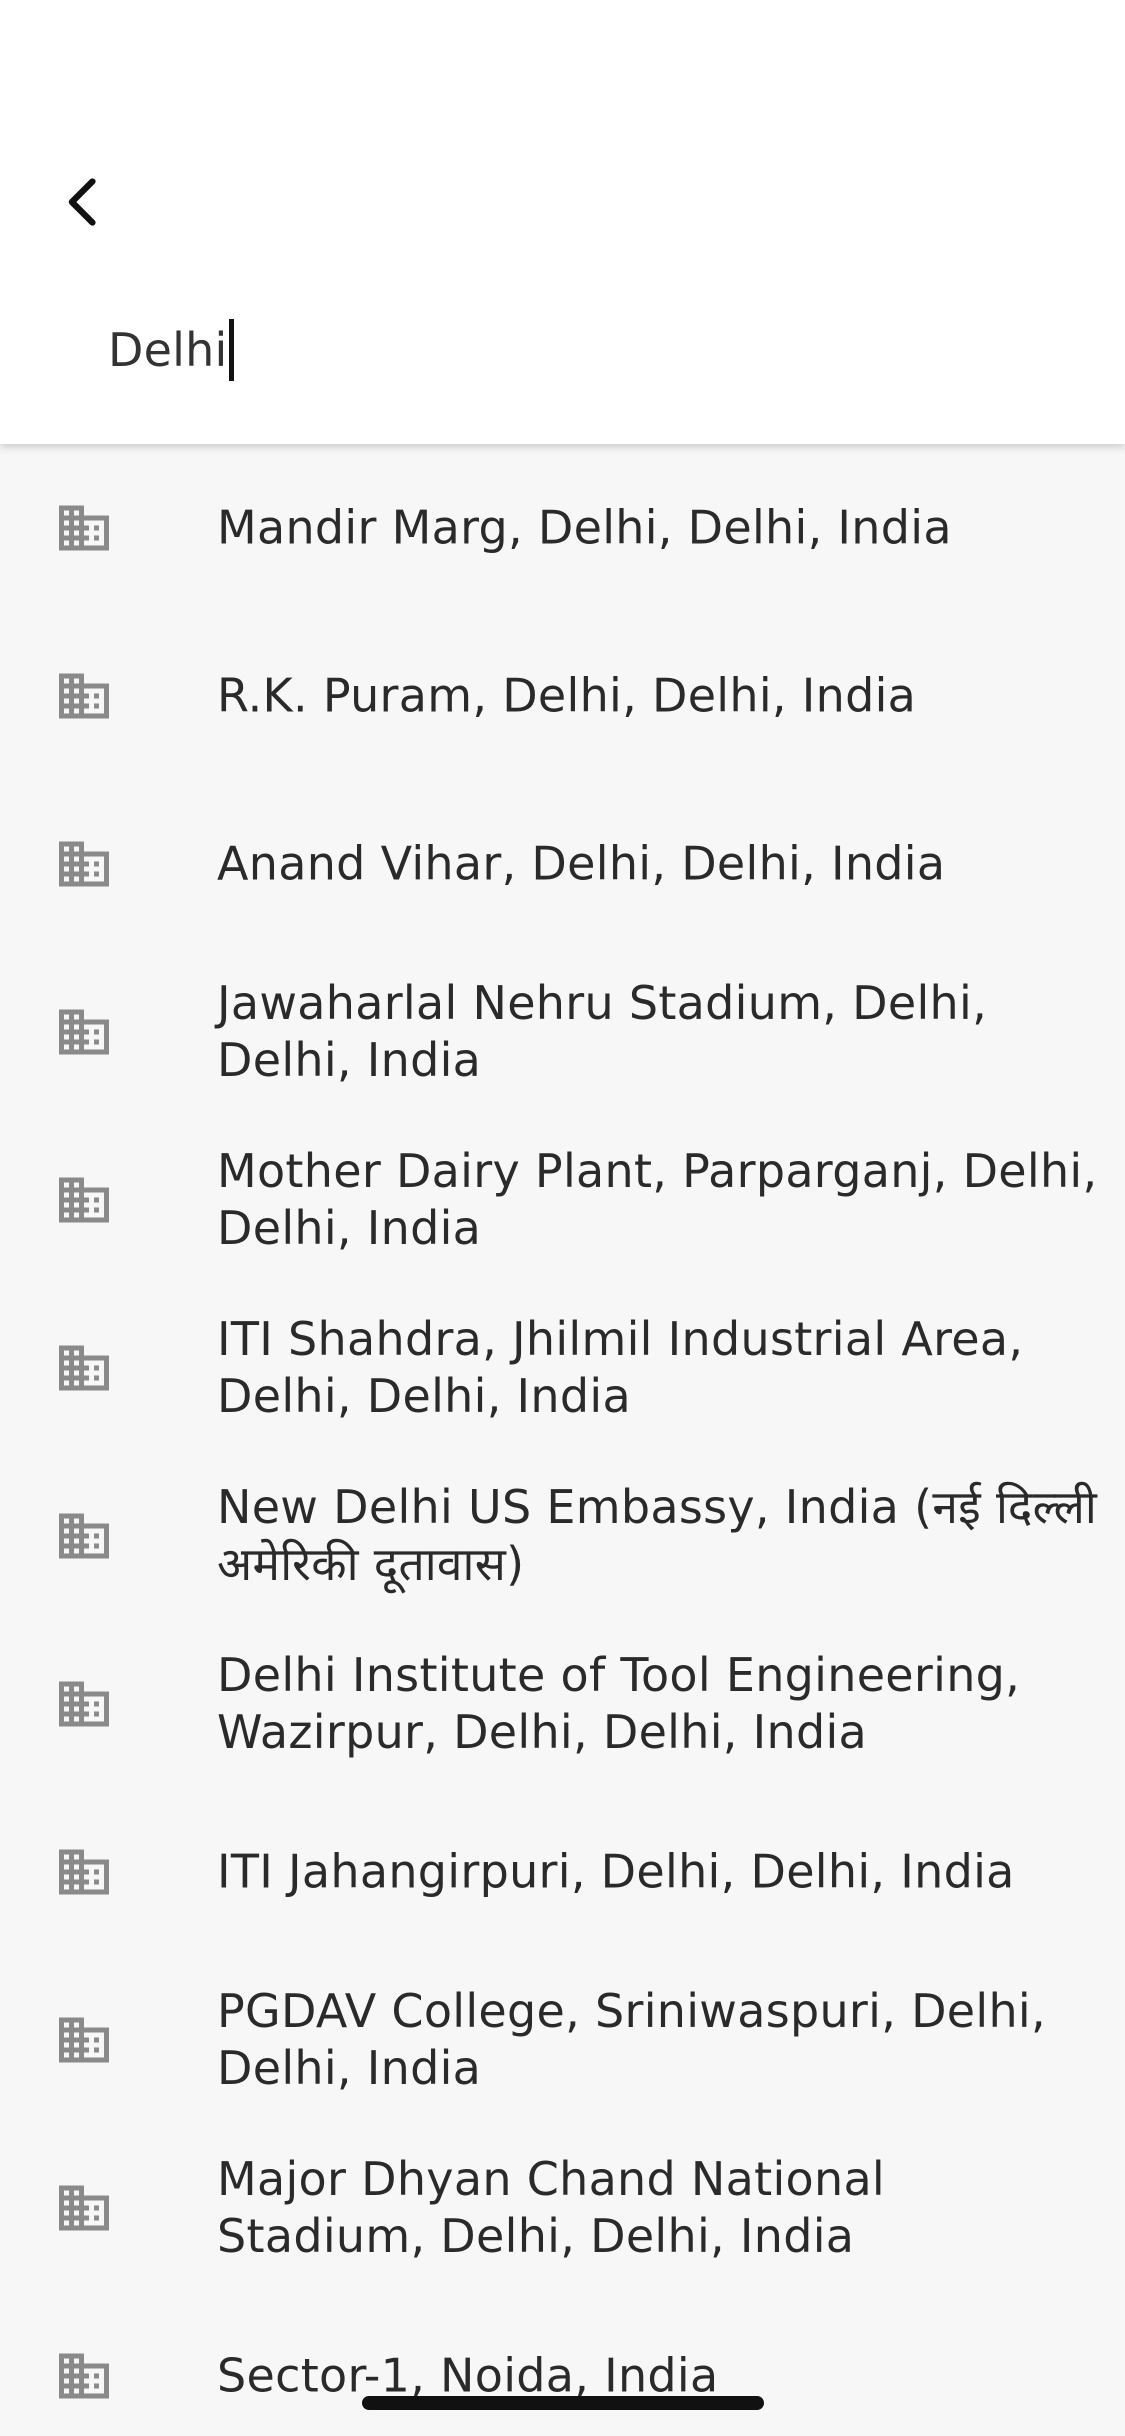  I want to click on result-item: Mandir Marg, Delhi, Delhi, India, so click(562, 528).